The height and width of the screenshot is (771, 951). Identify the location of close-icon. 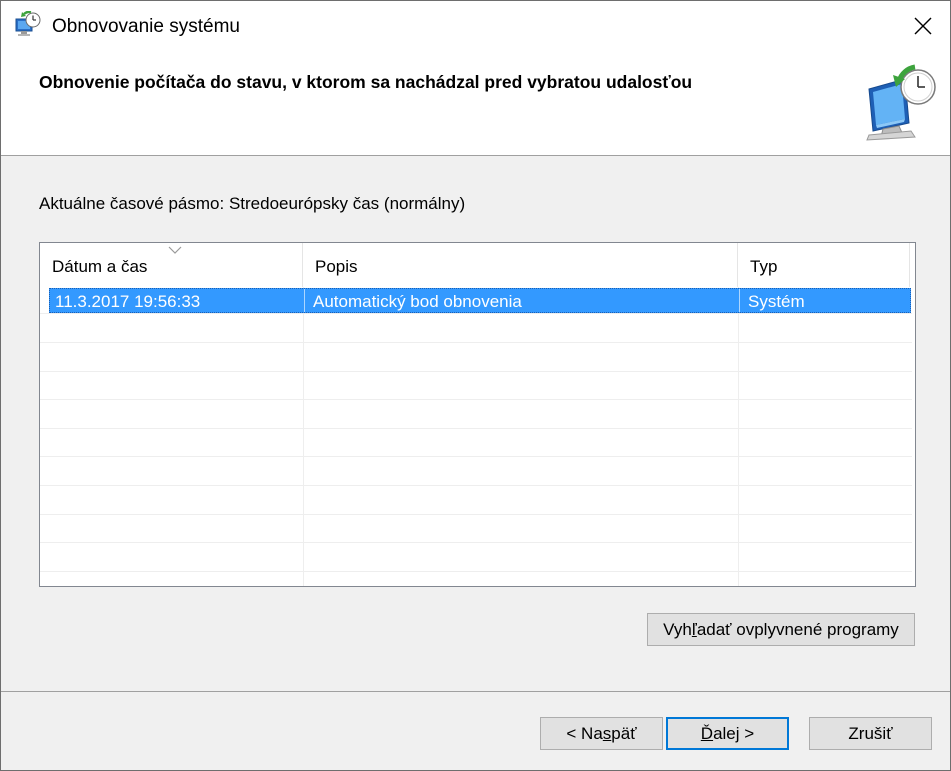
(923, 26).